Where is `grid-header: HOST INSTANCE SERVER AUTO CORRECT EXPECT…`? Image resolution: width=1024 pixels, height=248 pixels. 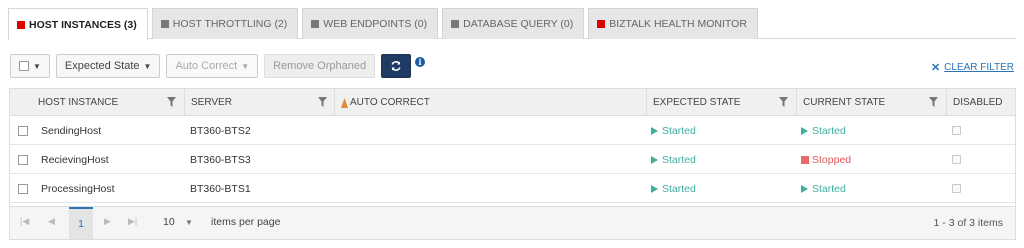 grid-header: HOST INSTANCE SERVER AUTO CORRECT EXPECT… is located at coordinates (512, 102).